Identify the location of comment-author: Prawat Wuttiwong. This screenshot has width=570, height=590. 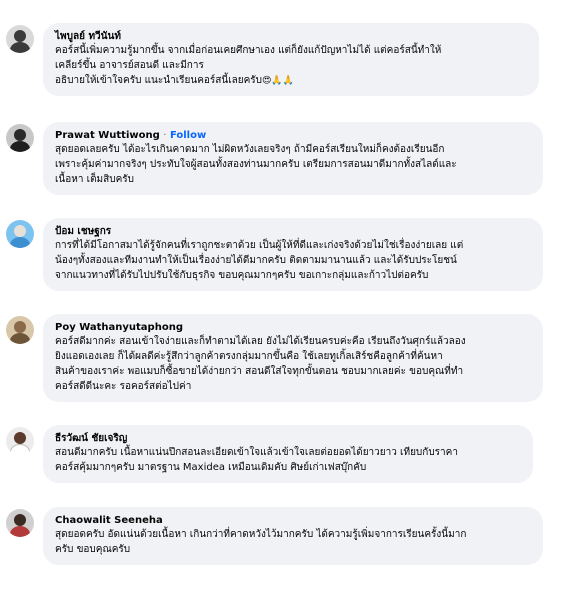
(107, 135).